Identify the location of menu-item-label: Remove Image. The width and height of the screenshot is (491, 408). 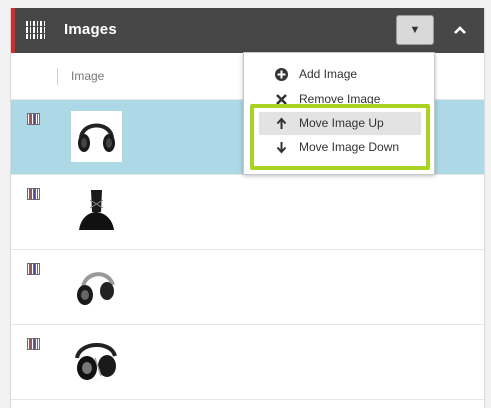
(340, 99).